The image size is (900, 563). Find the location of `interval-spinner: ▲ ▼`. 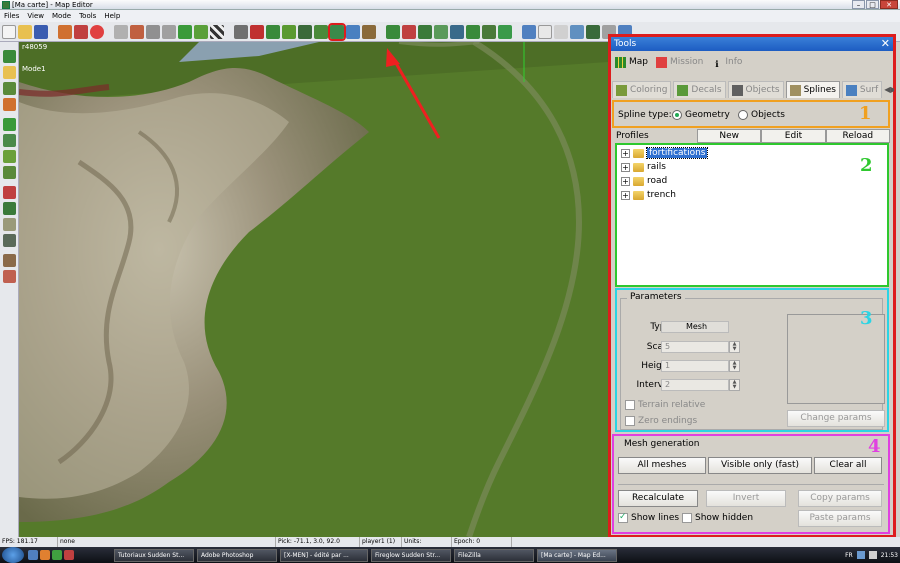

interval-spinner: ▲ ▼ is located at coordinates (734, 385).